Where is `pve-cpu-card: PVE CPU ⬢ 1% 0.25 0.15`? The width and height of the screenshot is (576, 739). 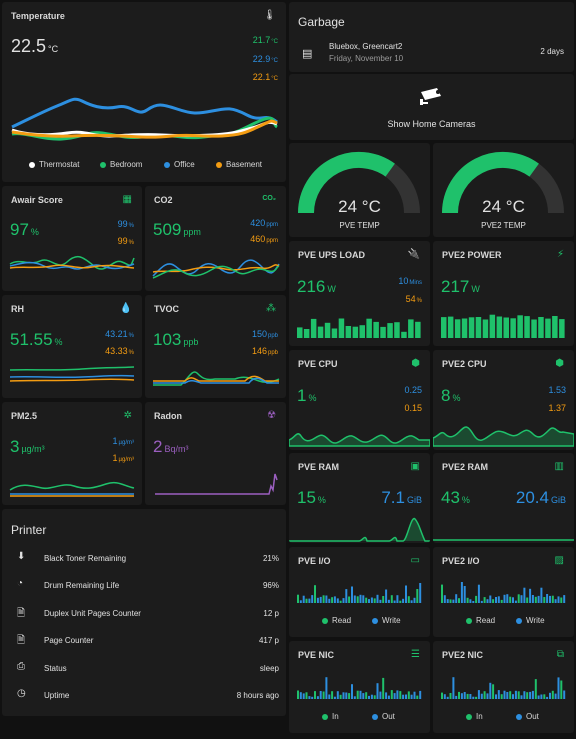 pve-cpu-card: PVE CPU ⬢ 1% 0.25 0.15 is located at coordinates (359, 400).